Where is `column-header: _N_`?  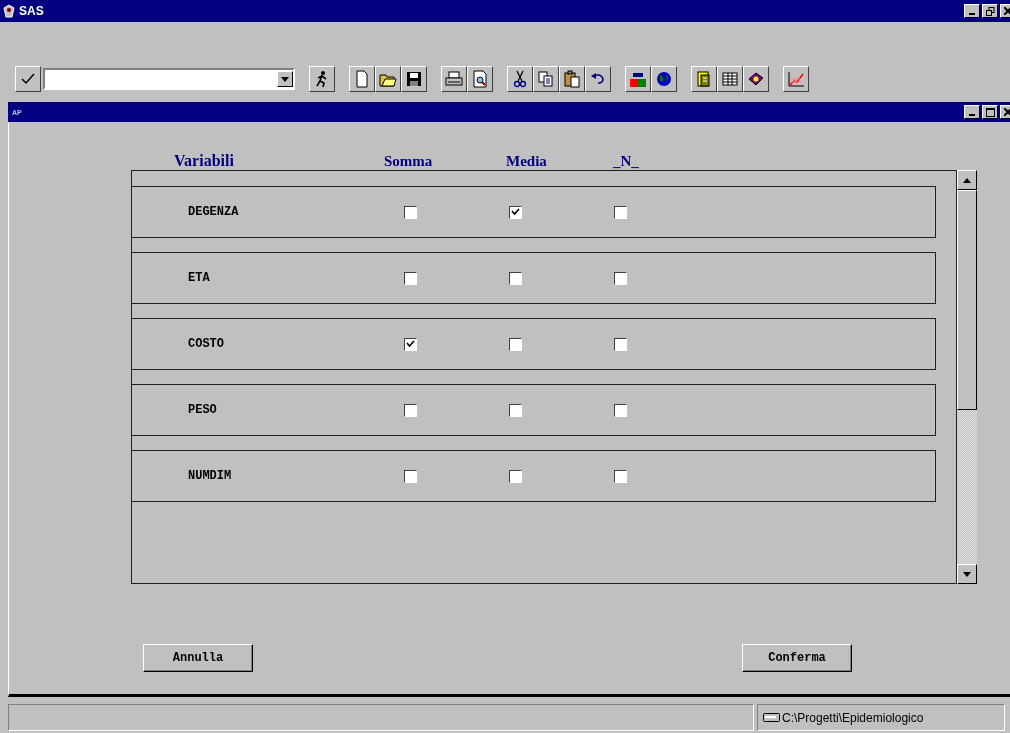 column-header: _N_ is located at coordinates (626, 161).